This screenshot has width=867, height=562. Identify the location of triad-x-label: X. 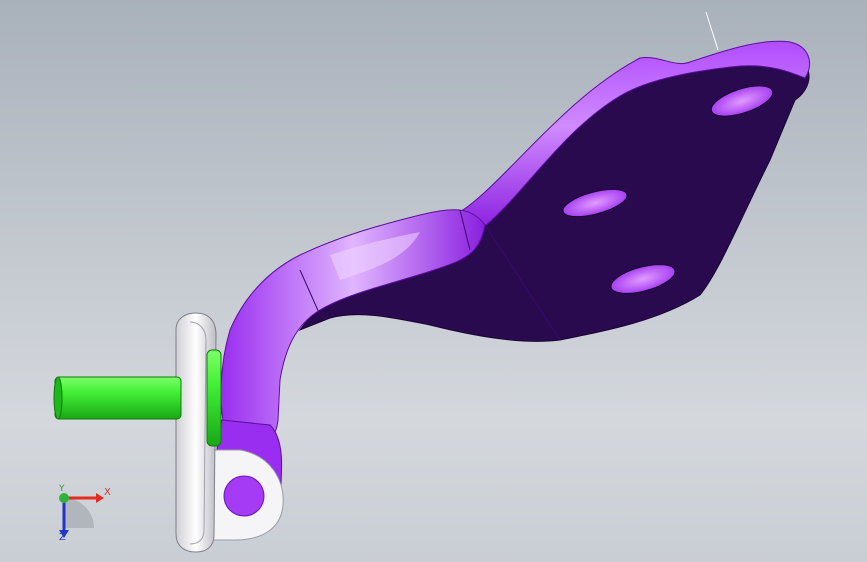
(107, 492).